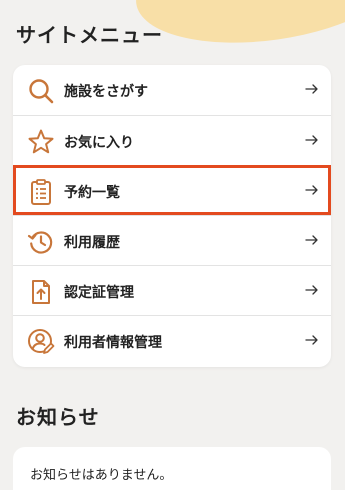 This screenshot has width=345, height=490. What do you see at coordinates (113, 343) in the screenshot?
I see `menu-item-label: 利用者情報管理` at bounding box center [113, 343].